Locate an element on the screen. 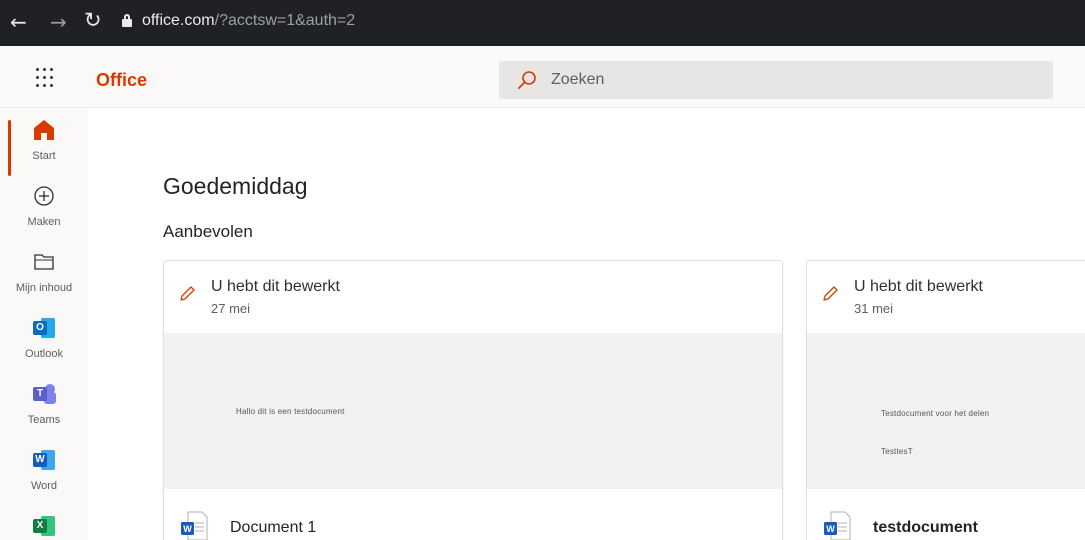 The width and height of the screenshot is (1085, 540). preview-text: Testdocument voor het delen is located at coordinates (935, 413).